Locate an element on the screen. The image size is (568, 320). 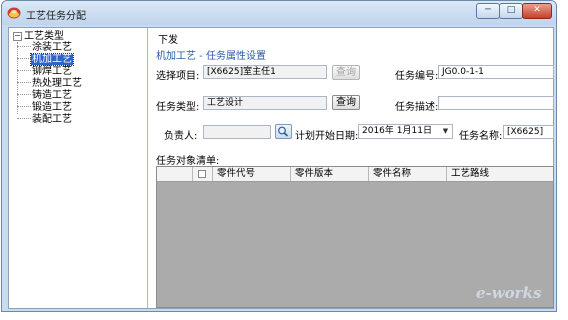
grid-header: 零件代号 零件版本 零件名称 工艺路线 is located at coordinates (355, 174).